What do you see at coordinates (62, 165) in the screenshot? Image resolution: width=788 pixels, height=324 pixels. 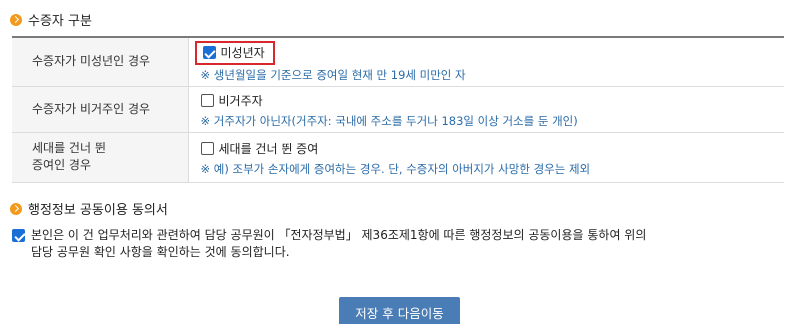 I see `row-label-line2: 증여인 경우` at bounding box center [62, 165].